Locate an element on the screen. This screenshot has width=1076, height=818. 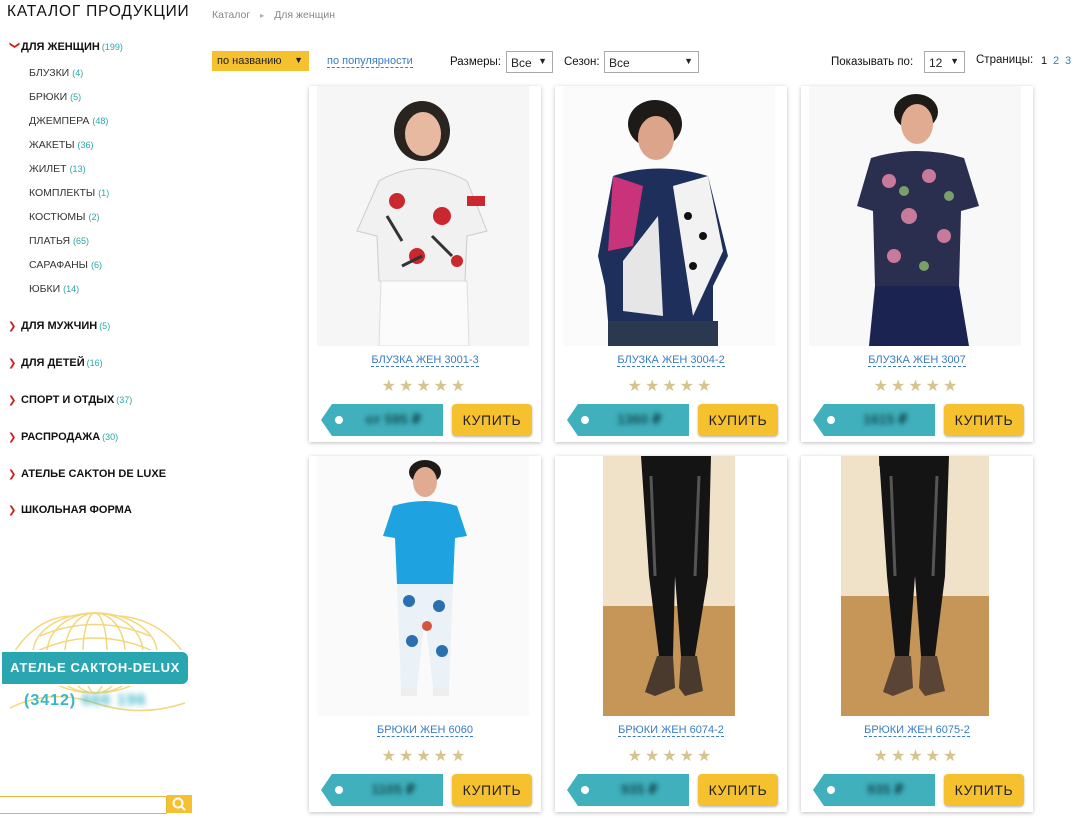
subcategory-blouses: БЛУЗКИ (4) is located at coordinates (56, 73).